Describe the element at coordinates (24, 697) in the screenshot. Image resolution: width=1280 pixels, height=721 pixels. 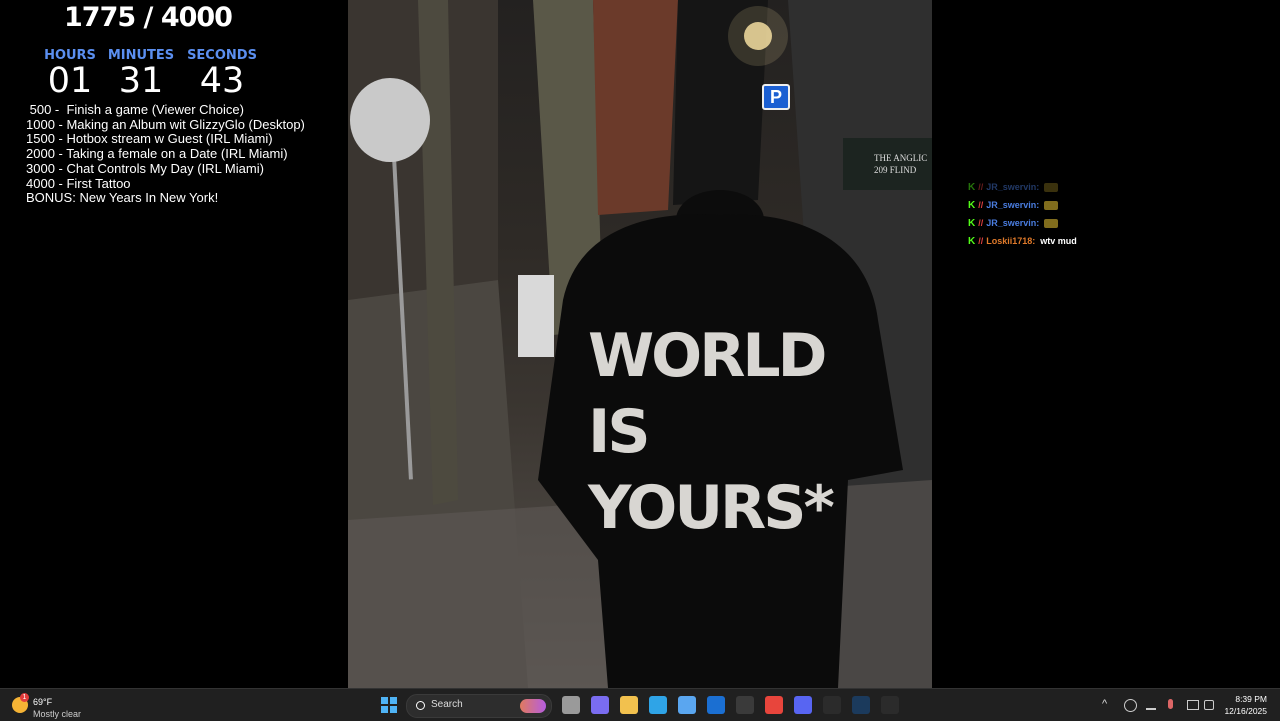
I see `notification-badge: 1` at that location.